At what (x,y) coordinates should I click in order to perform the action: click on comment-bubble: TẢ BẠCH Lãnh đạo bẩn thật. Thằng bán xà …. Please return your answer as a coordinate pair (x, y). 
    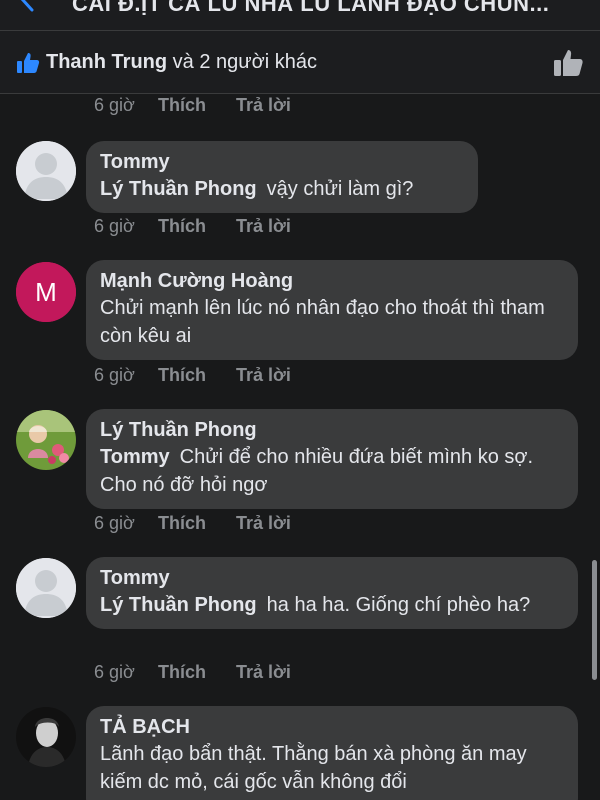
    Looking at the image, I should click on (332, 753).